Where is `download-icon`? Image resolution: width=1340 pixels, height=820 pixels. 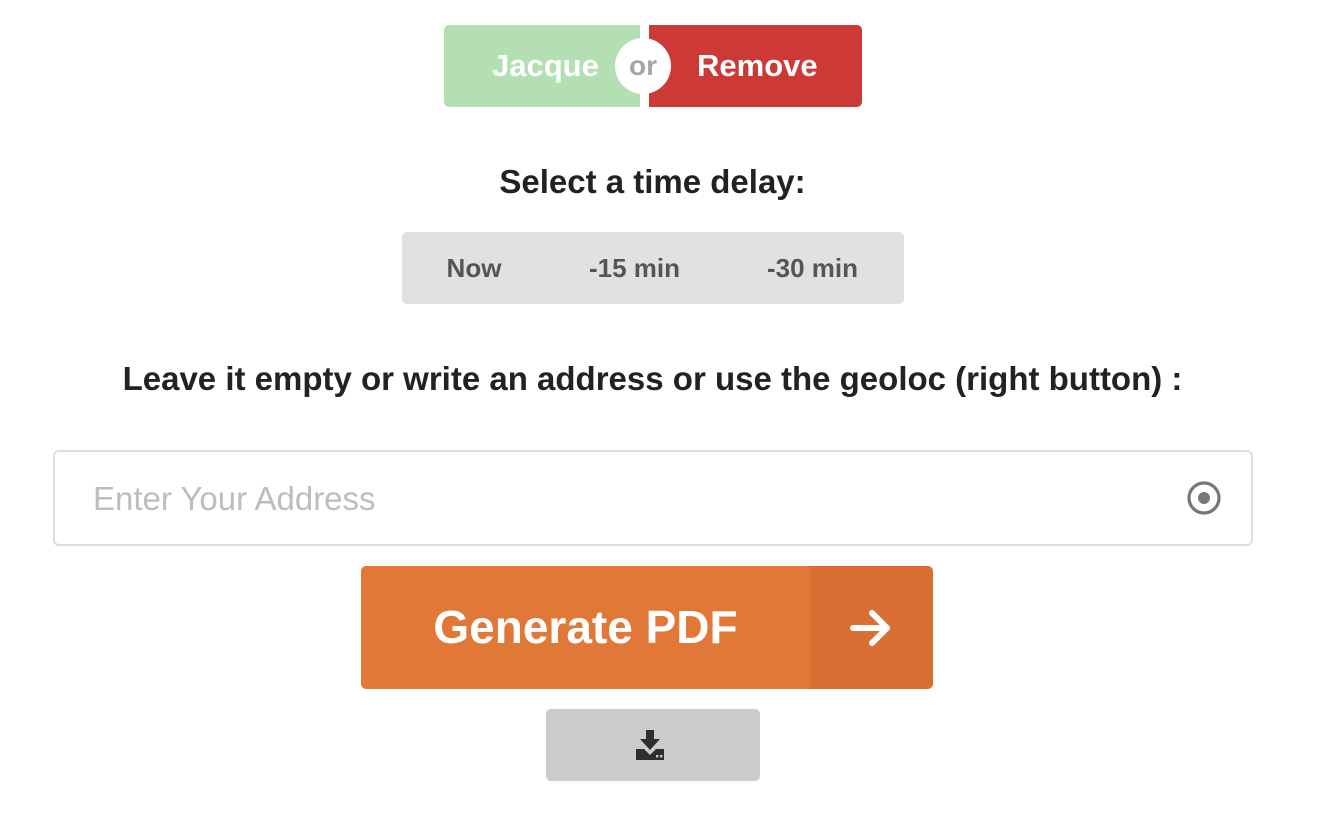
download-icon is located at coordinates (650, 745).